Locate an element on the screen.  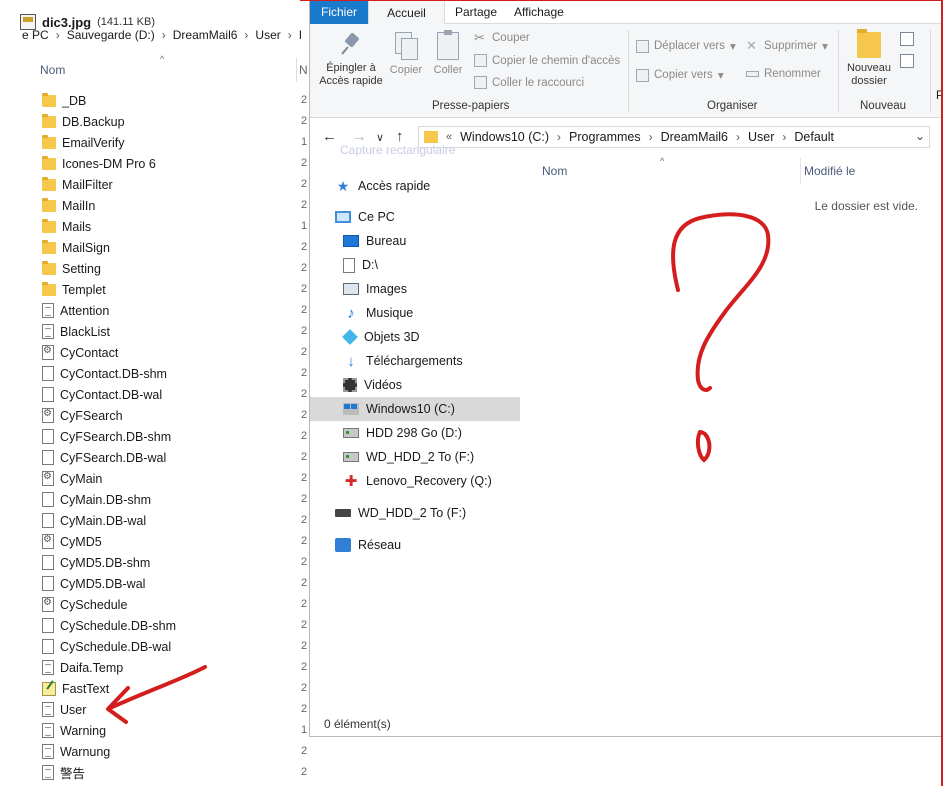
nav-item: Windows10 (C:) is located at coordinates (415, 409).